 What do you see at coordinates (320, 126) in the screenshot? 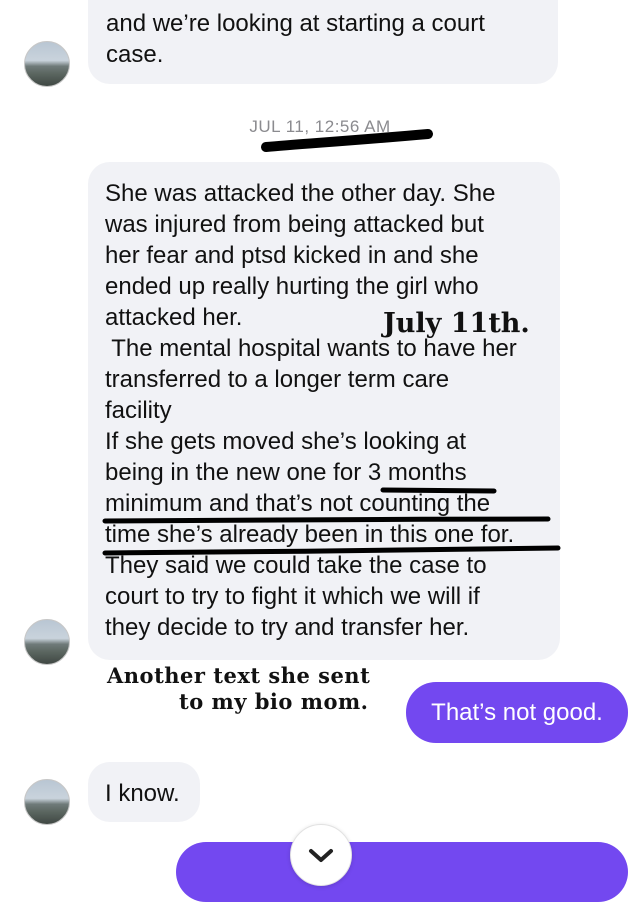
I see `message-timestamp: JUL 11, 12:56 AM` at bounding box center [320, 126].